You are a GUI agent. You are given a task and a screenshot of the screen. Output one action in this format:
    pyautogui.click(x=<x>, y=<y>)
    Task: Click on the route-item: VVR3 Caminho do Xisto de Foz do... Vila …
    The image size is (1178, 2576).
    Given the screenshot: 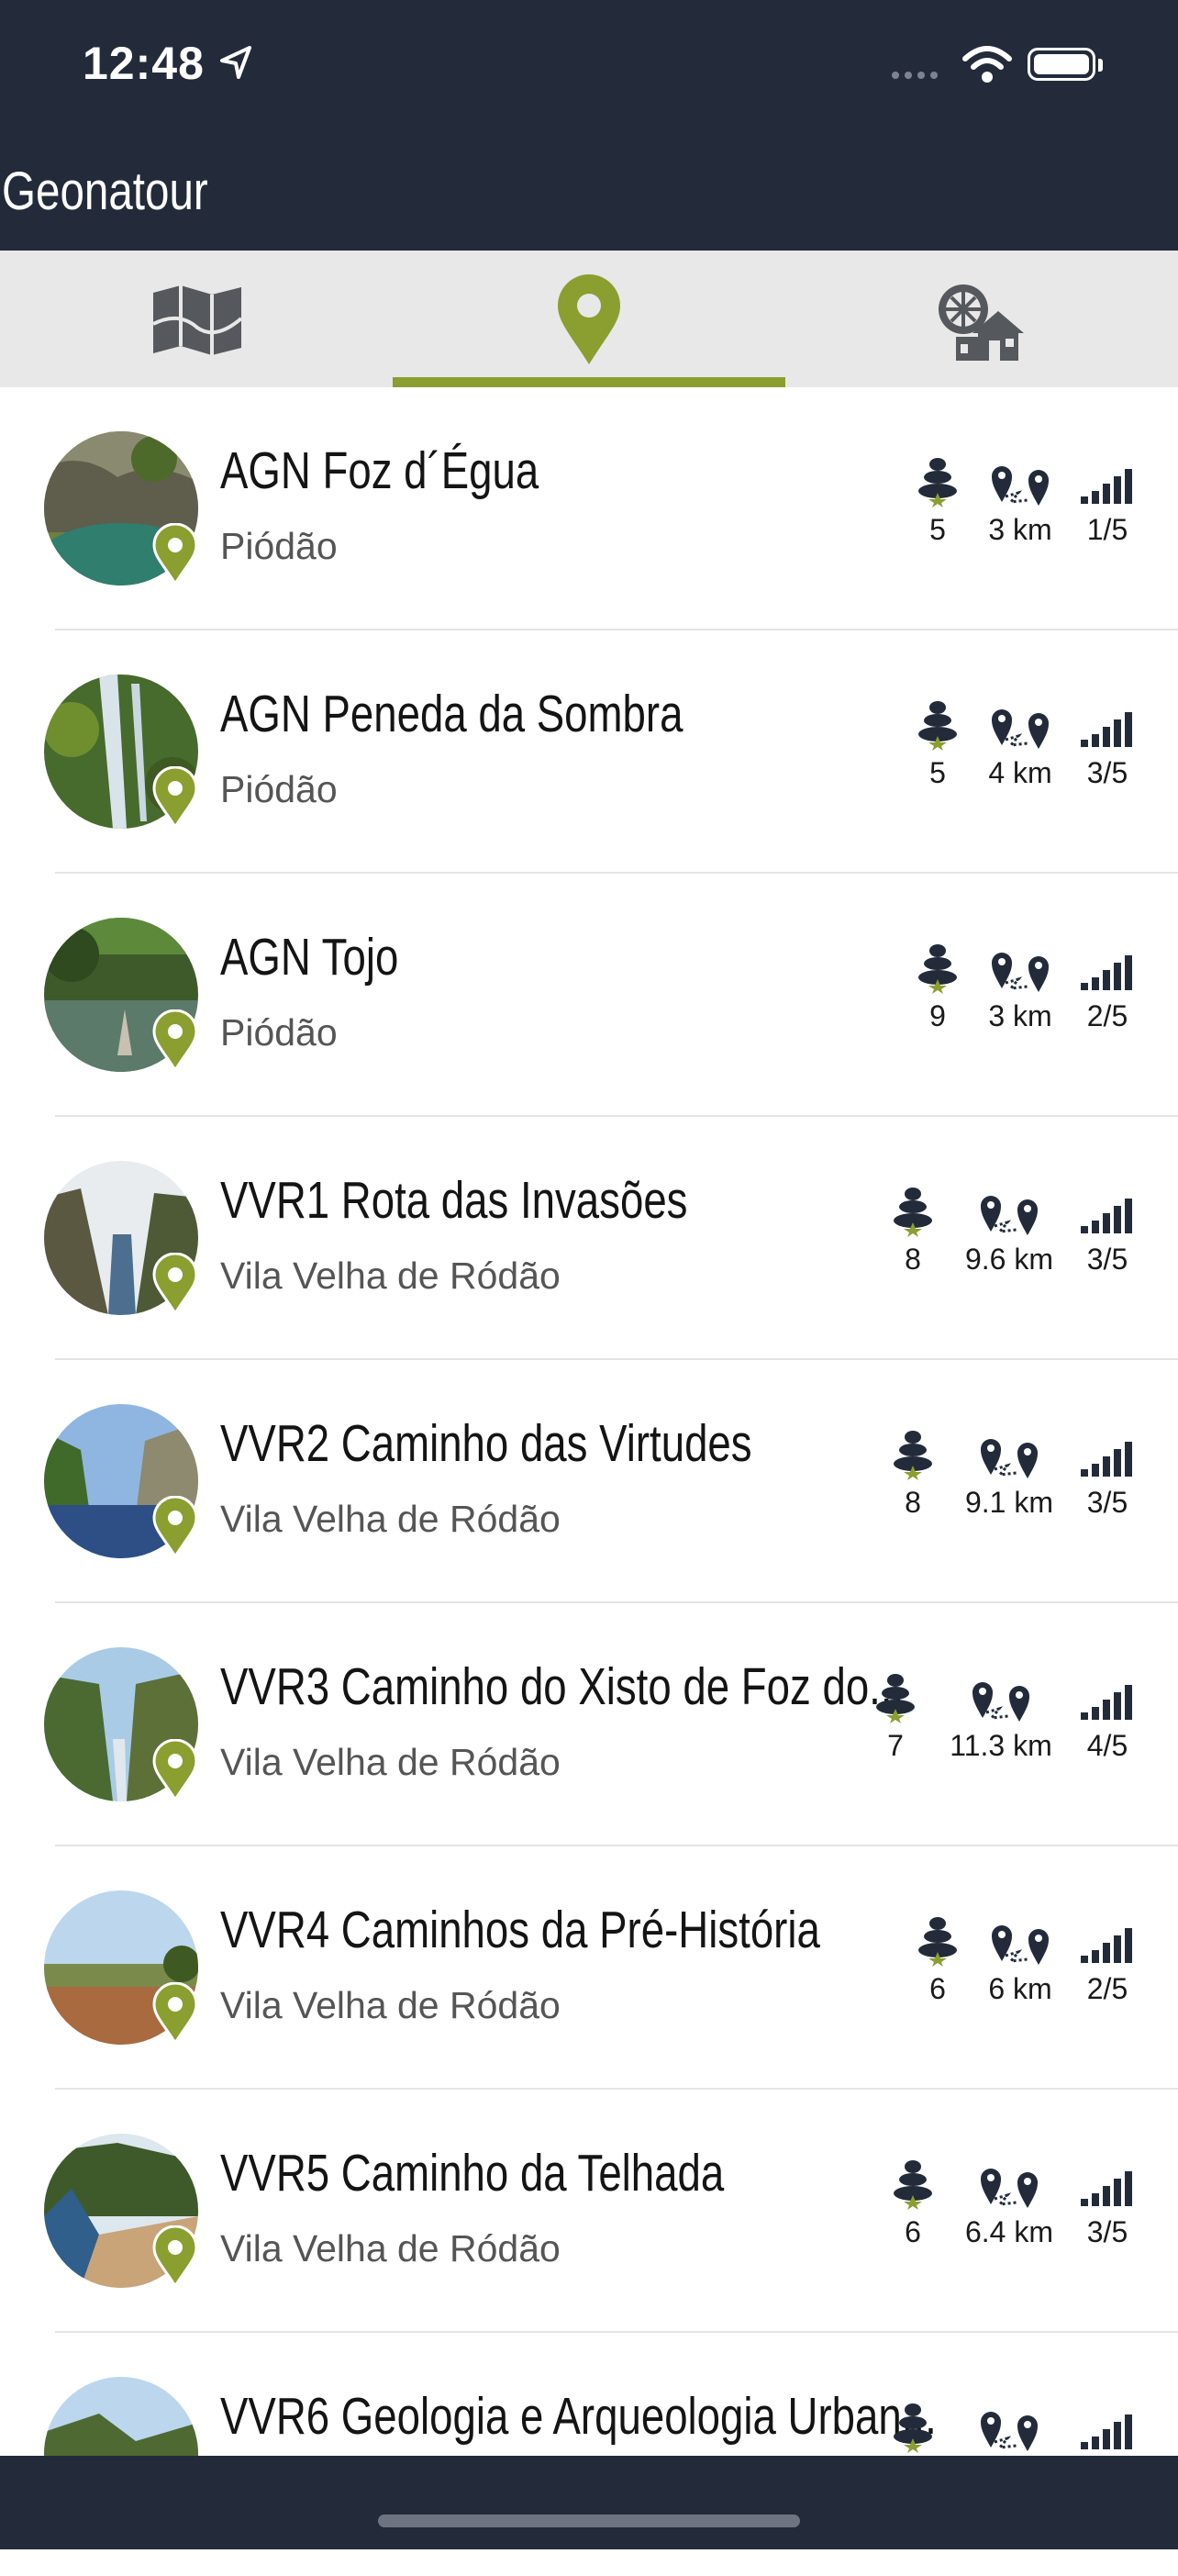 What is the action you would take?
    pyautogui.click(x=589, y=1724)
    